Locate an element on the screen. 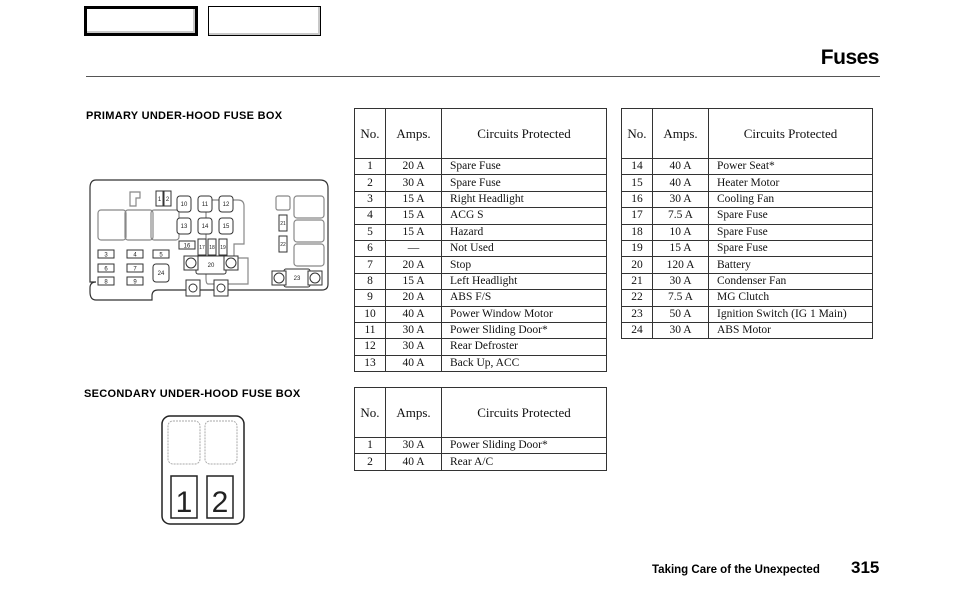 The height and width of the screenshot is (614, 954). fuse-label-11: 11 is located at coordinates (205, 205).